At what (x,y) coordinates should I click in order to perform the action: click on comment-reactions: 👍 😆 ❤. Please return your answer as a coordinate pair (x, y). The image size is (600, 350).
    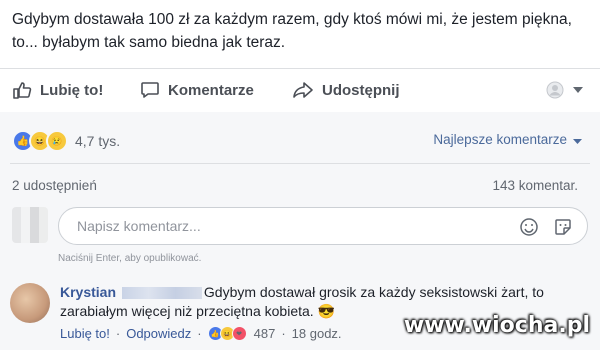
    Looking at the image, I should click on (227, 333).